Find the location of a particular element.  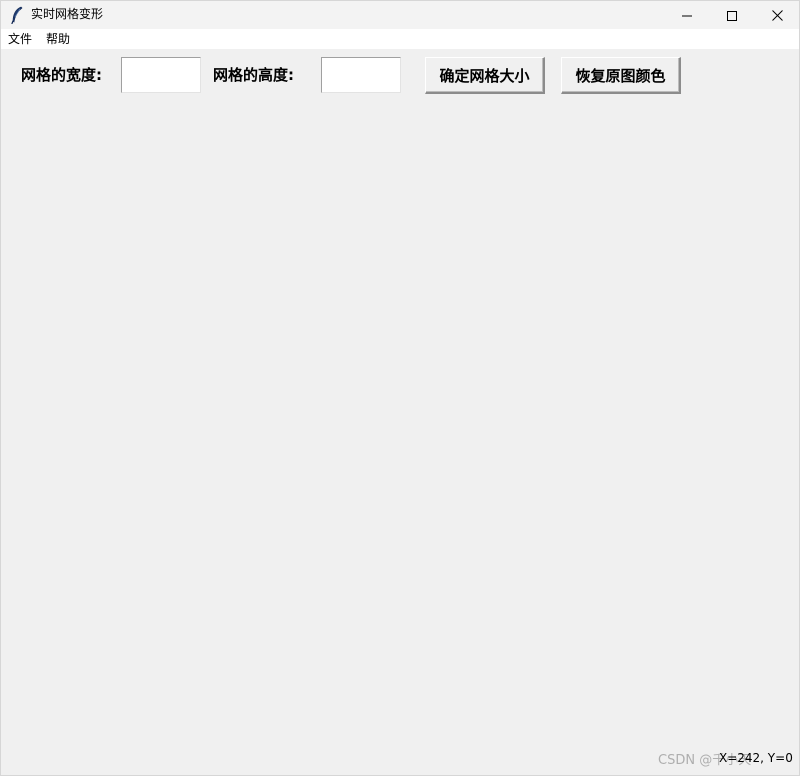

grid-width-input is located at coordinates (161, 75).